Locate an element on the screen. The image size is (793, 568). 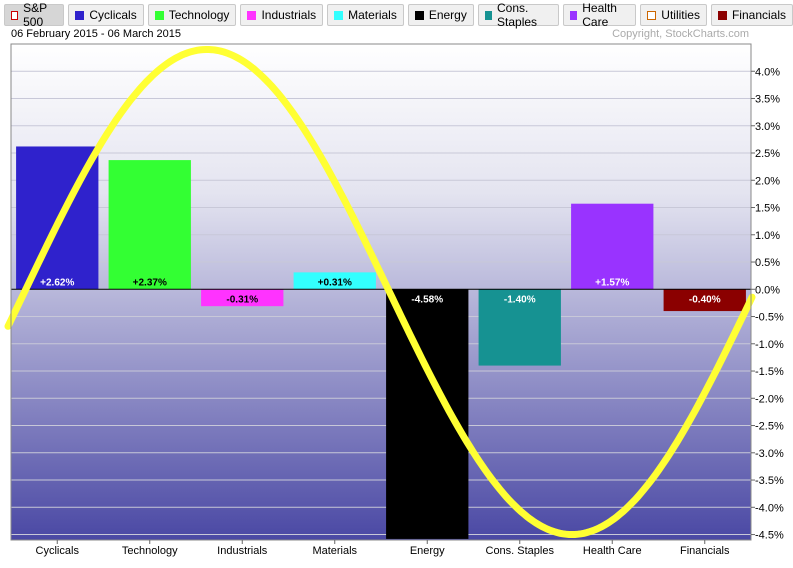
y-tick-label: 0.5% is located at coordinates (767, 263).